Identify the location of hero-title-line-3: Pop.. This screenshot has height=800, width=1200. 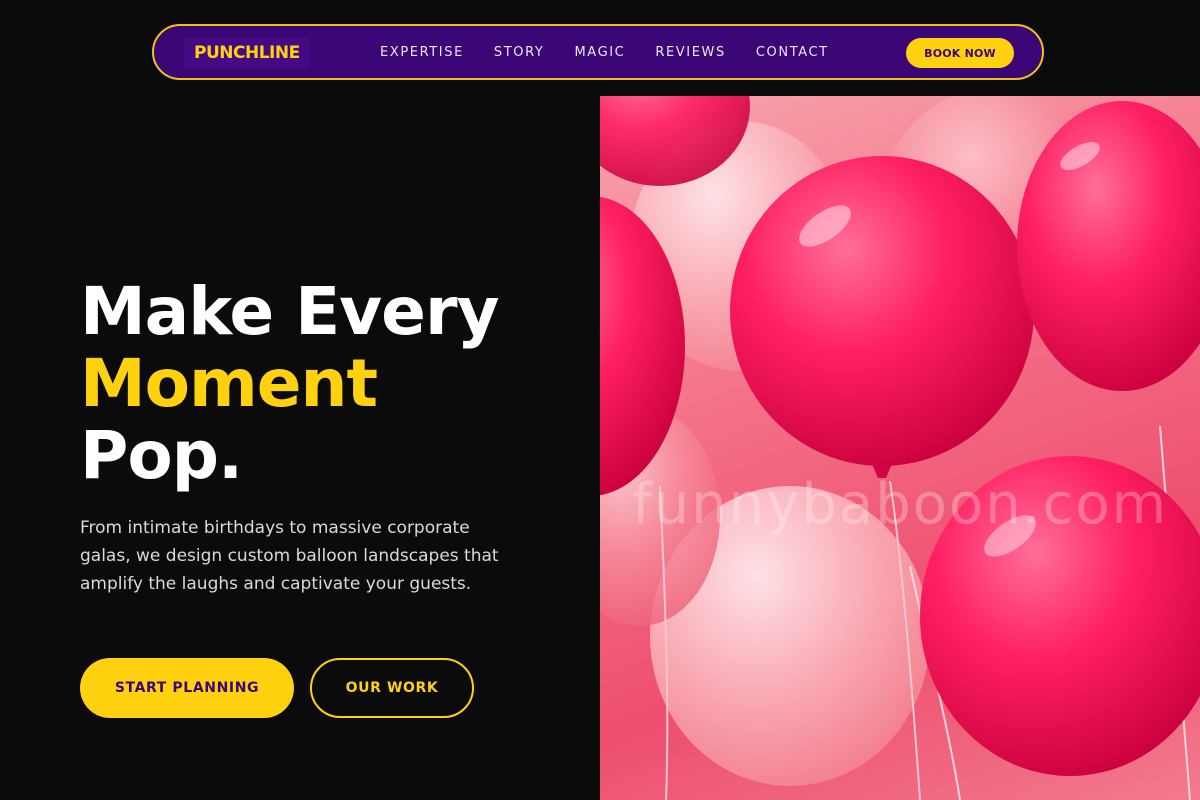
(161, 455).